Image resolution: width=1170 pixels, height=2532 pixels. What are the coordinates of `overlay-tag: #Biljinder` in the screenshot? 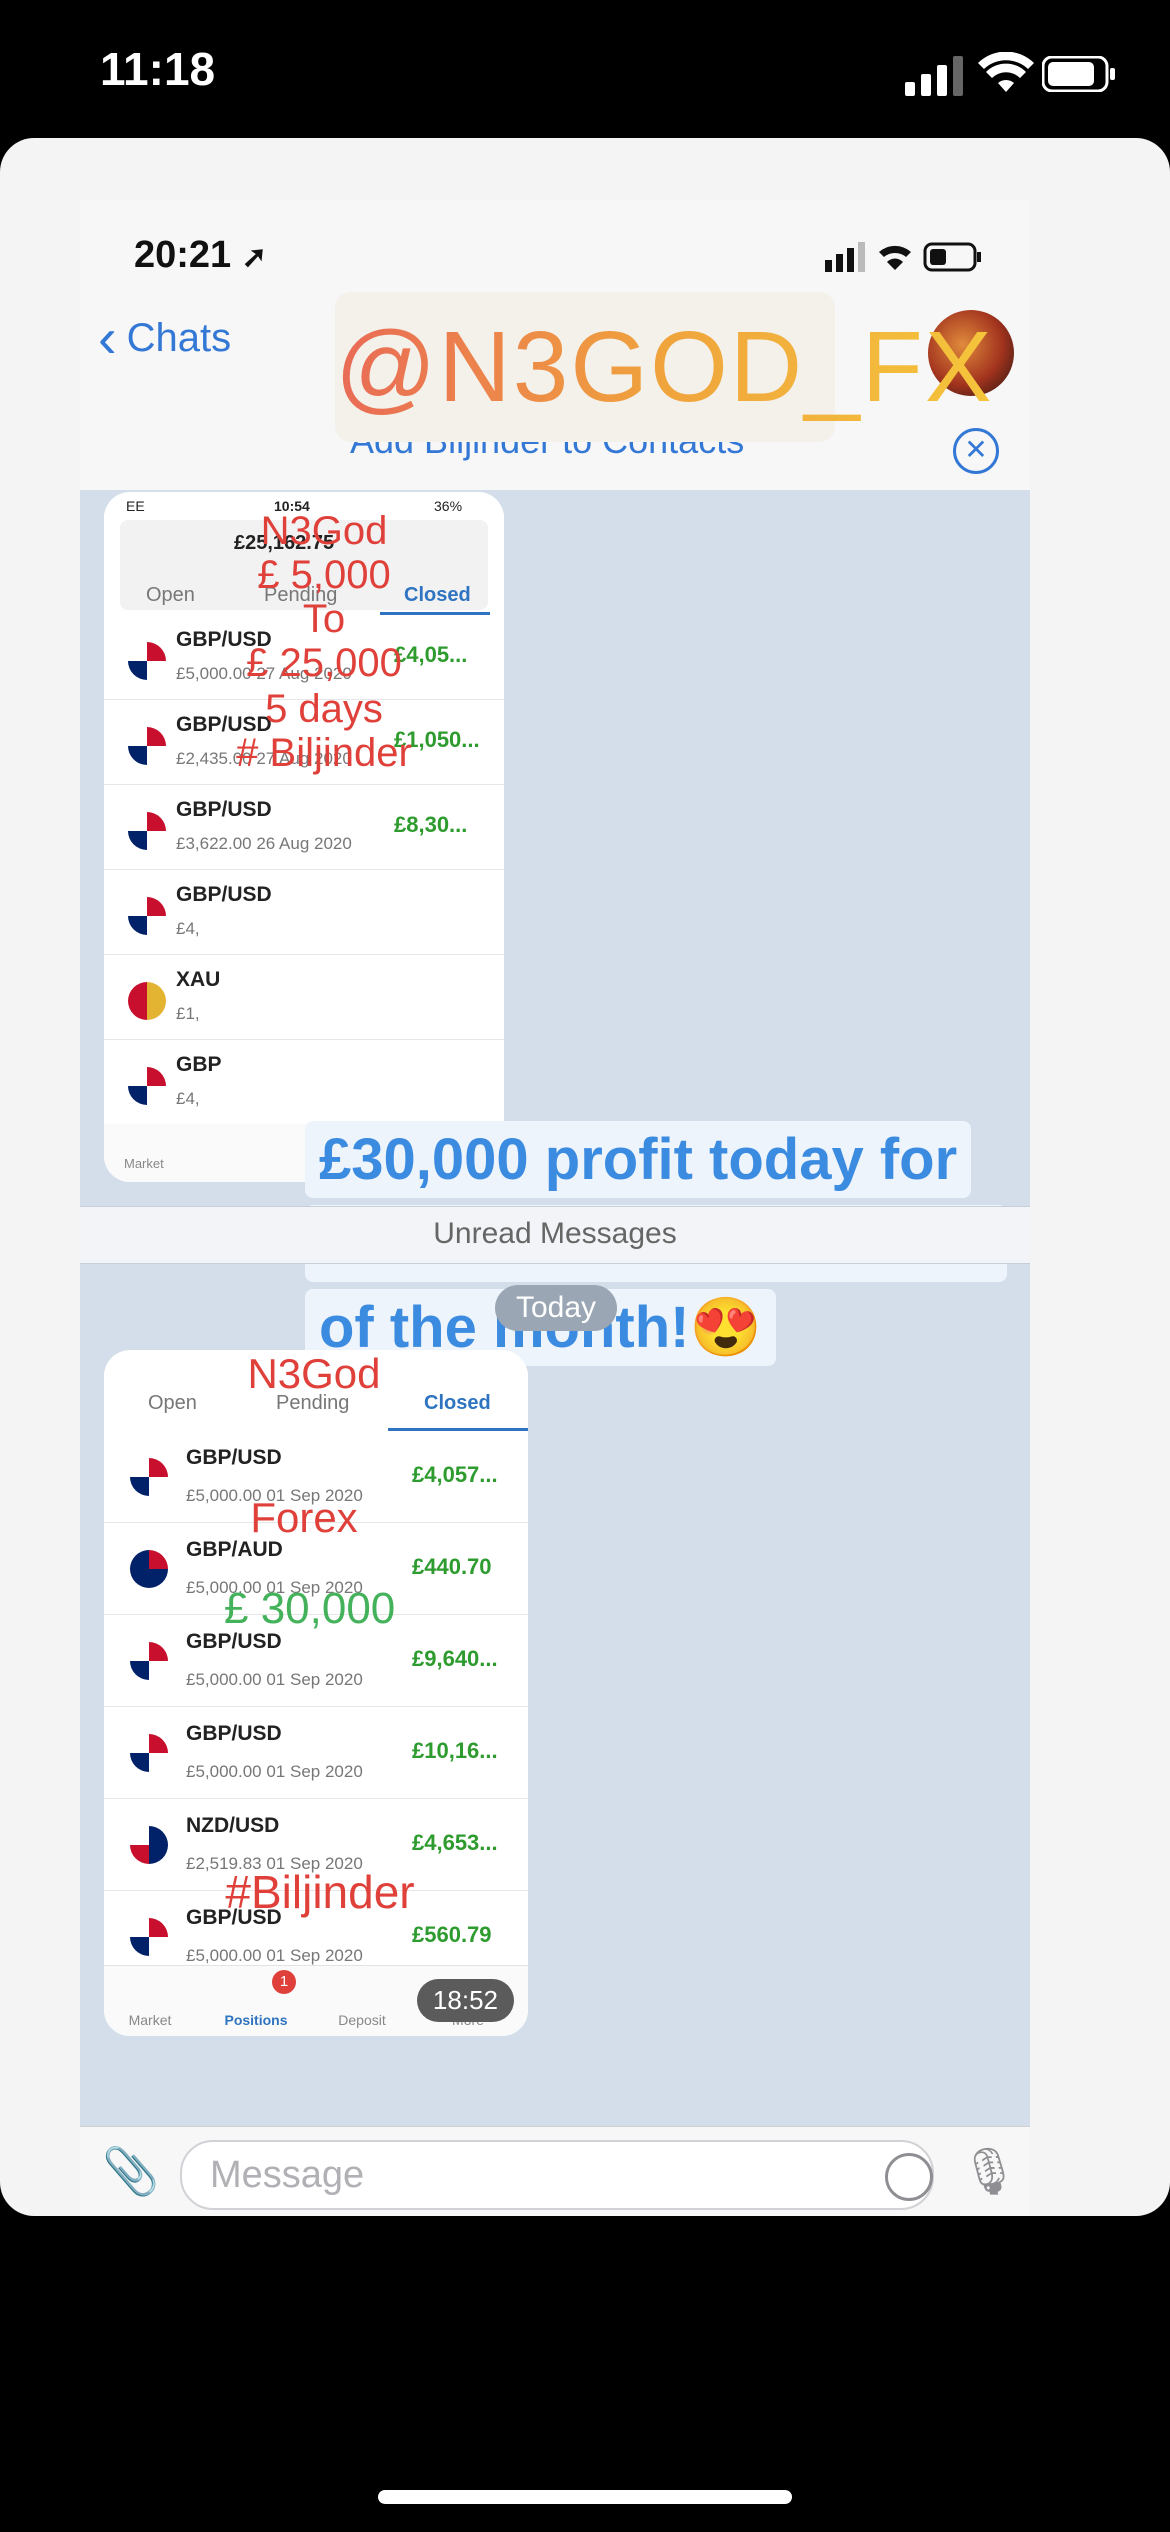 It's located at (320, 1892).